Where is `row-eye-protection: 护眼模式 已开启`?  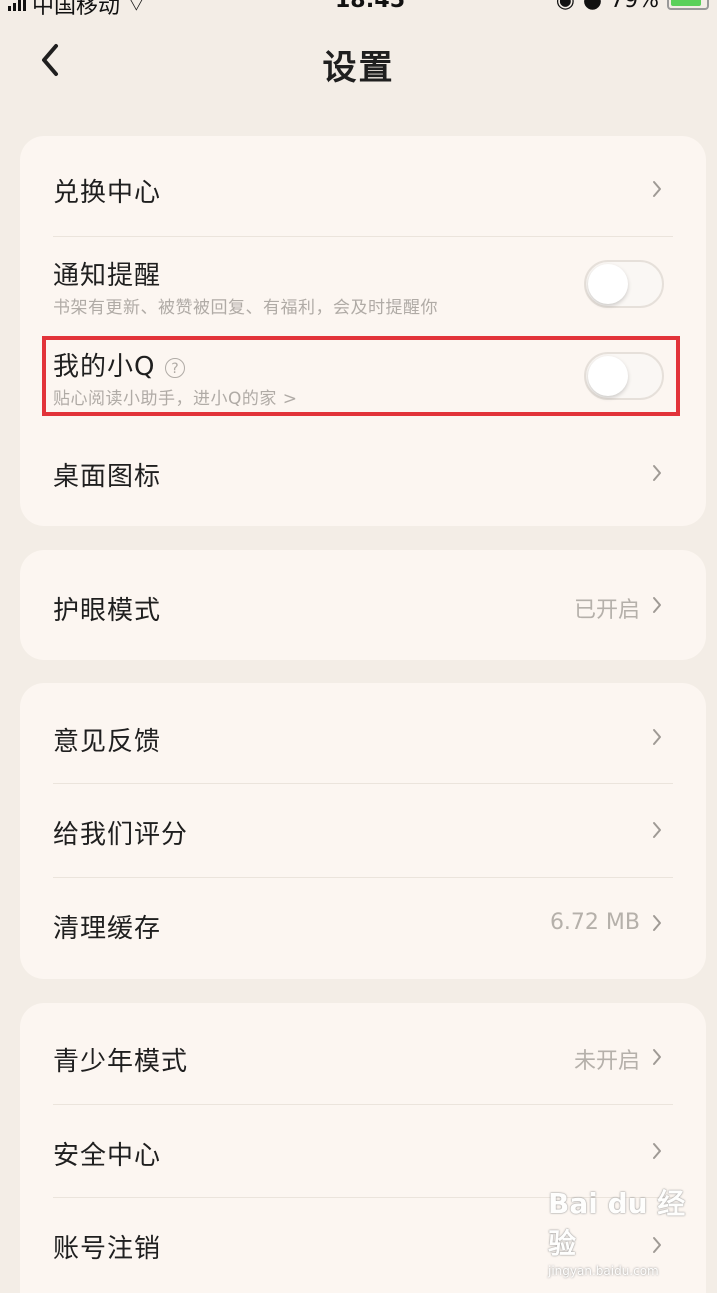
row-eye-protection: 护眼模式 已开启 is located at coordinates (363, 605).